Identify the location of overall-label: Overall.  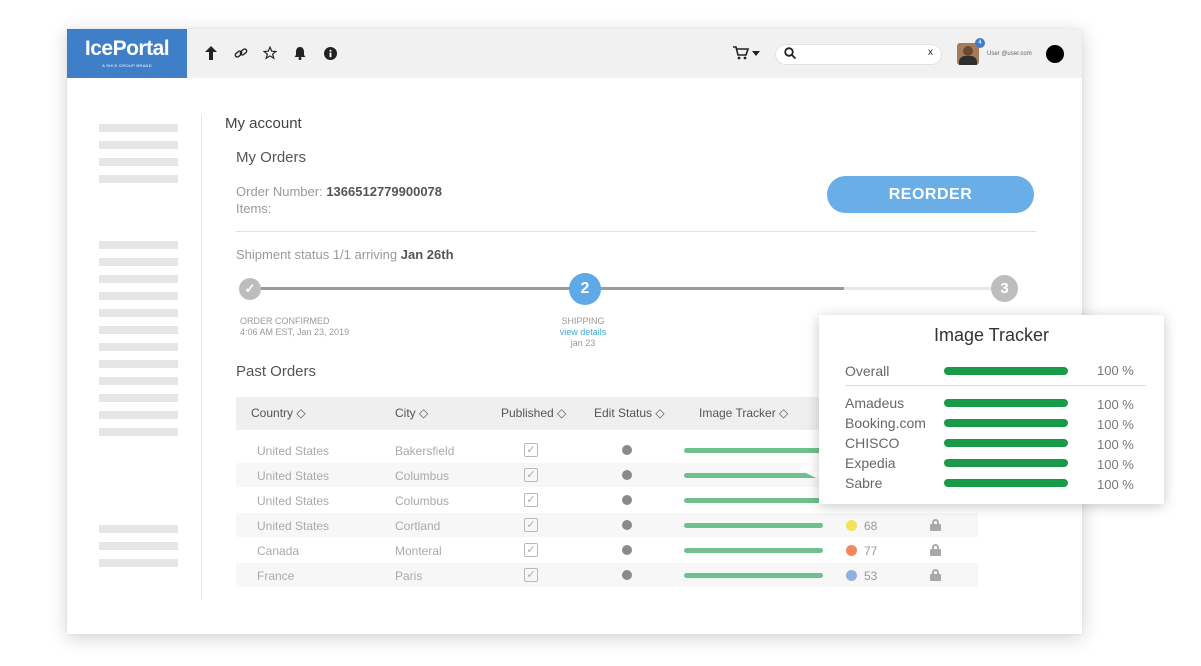
(867, 371).